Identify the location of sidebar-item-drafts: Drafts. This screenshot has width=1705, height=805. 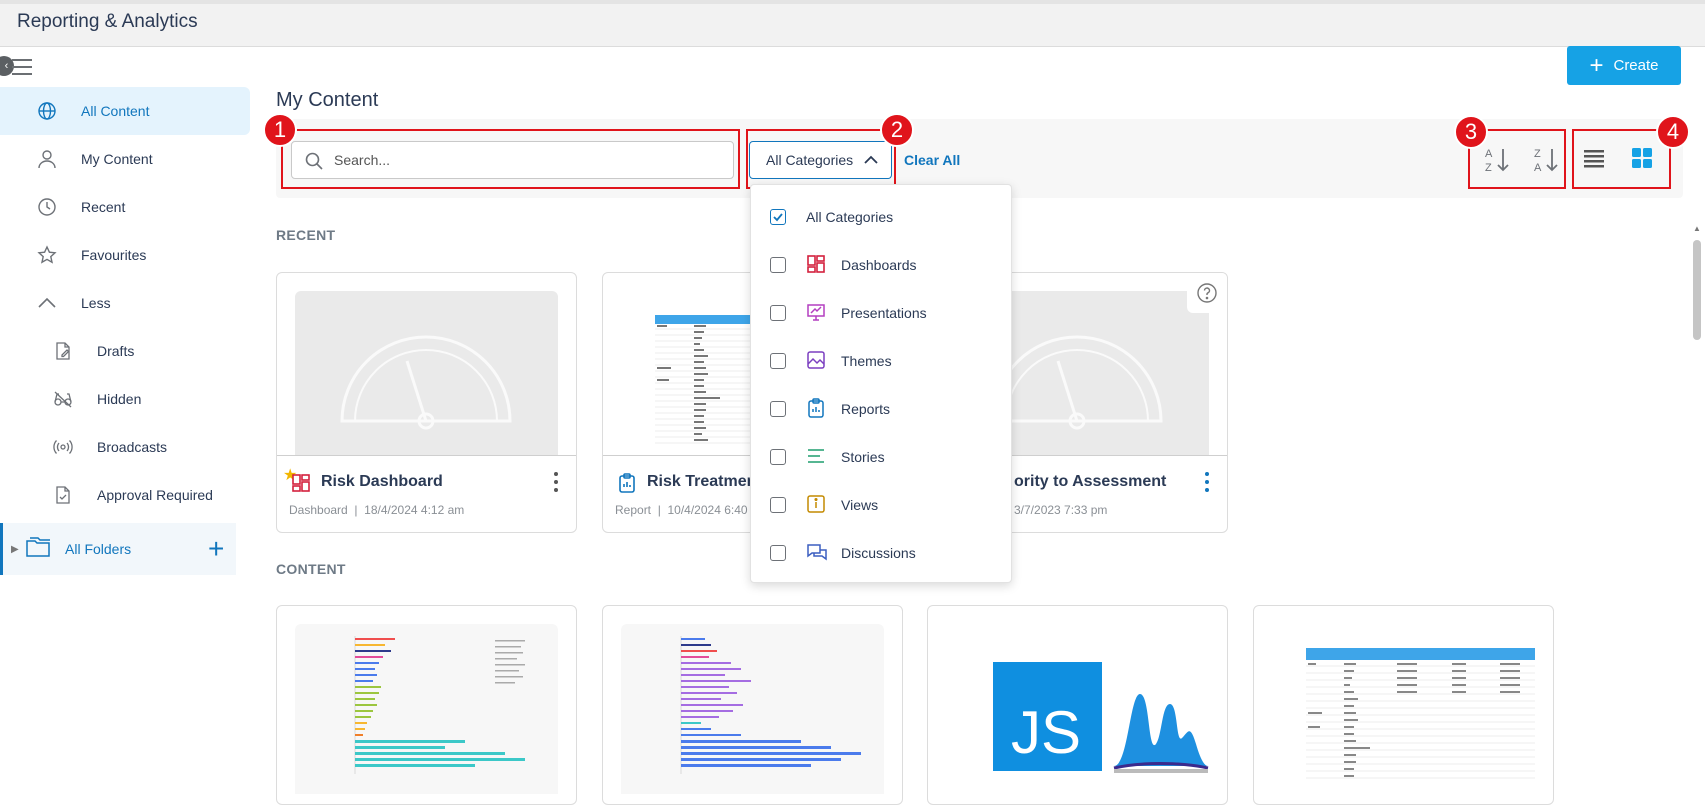
(125, 351).